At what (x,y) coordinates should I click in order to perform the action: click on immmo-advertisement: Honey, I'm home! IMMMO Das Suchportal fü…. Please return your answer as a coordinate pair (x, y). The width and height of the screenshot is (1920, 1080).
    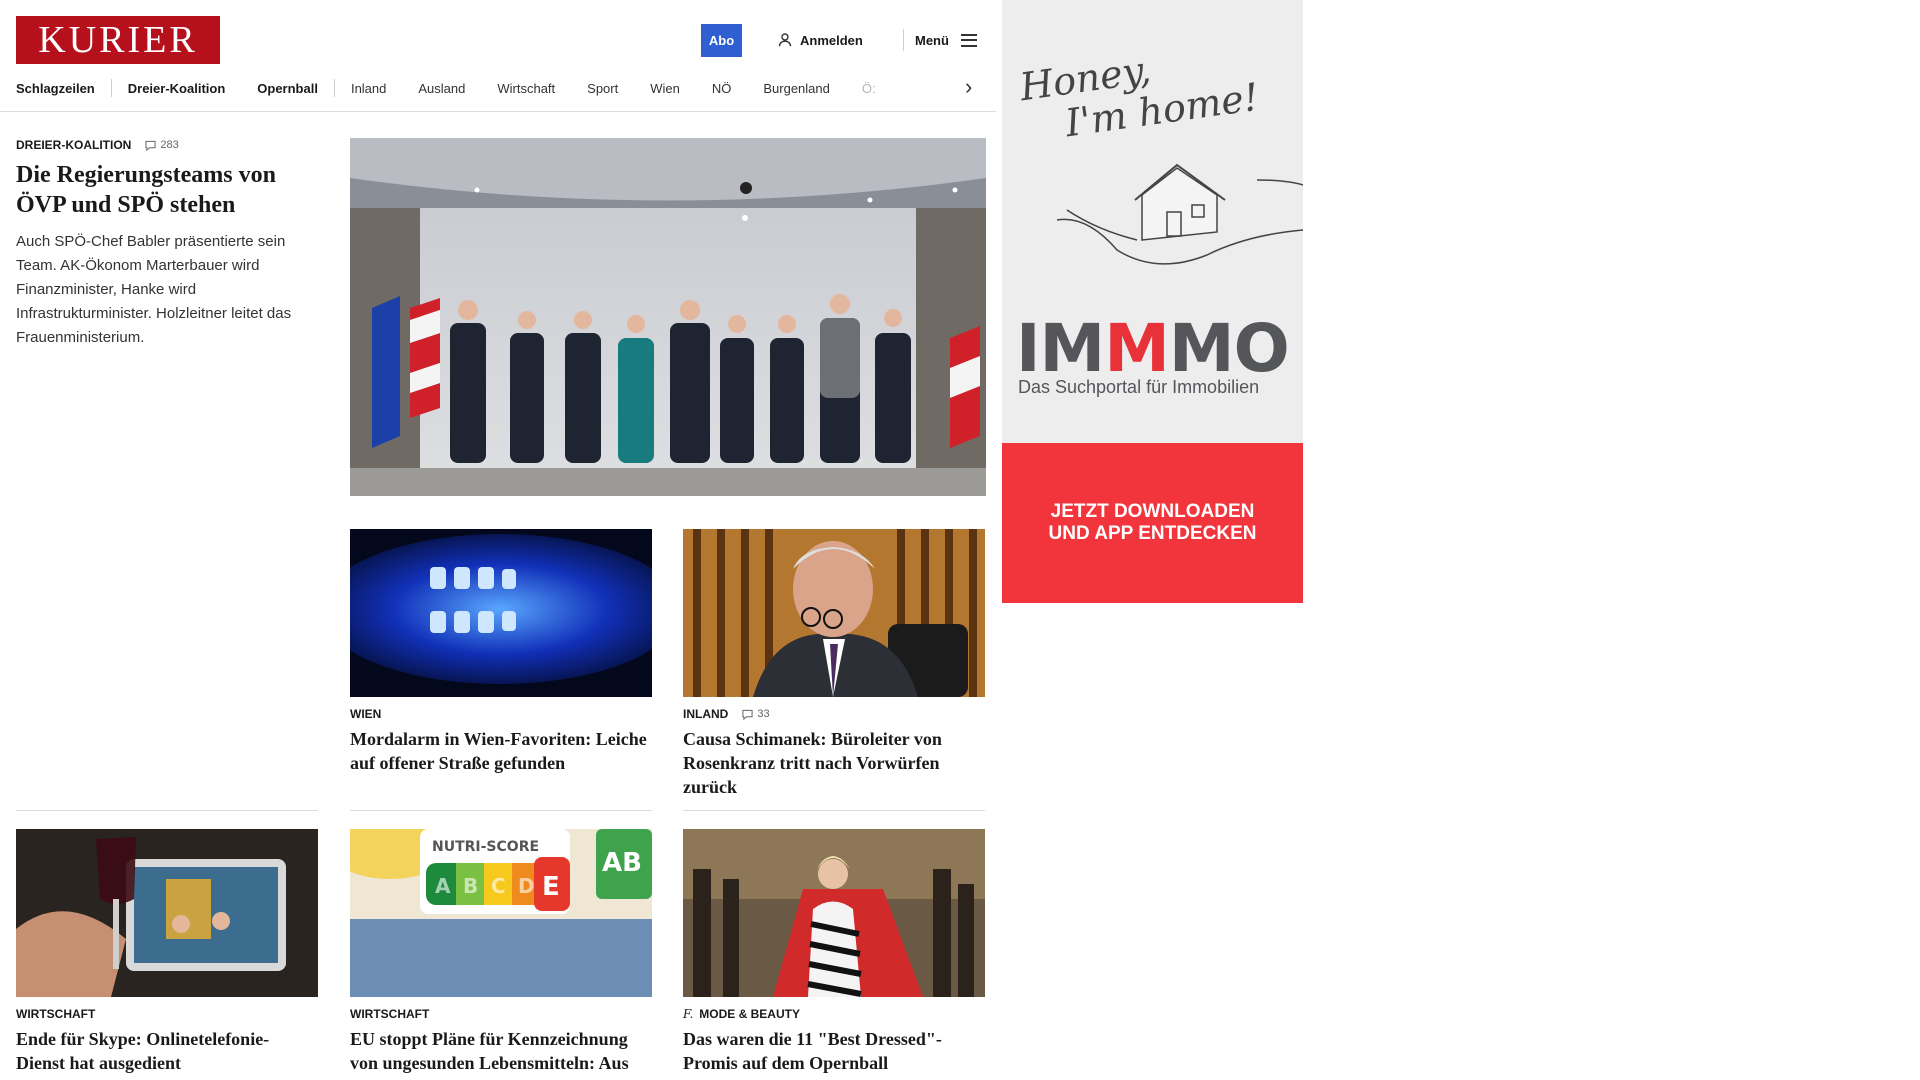
    Looking at the image, I should click on (1152, 301).